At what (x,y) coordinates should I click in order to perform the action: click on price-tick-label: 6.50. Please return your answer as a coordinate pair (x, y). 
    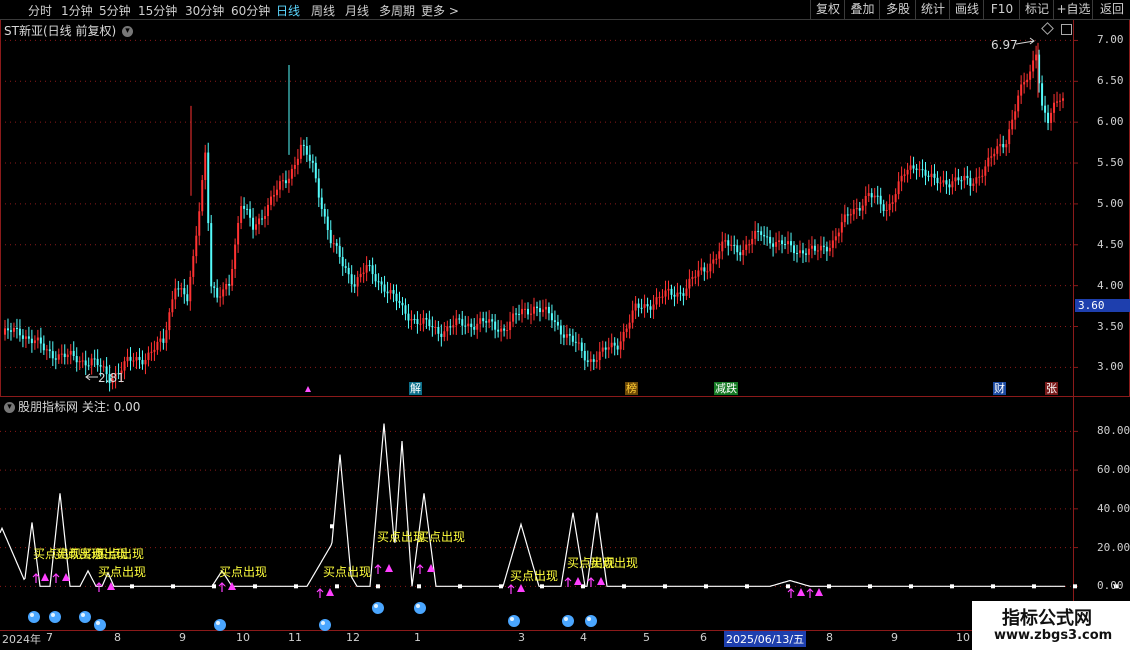
    Looking at the image, I should click on (1110, 81).